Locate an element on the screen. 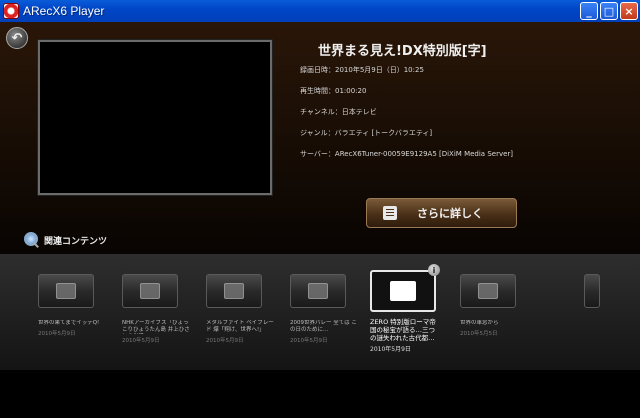 This screenshot has width=640, height=418. related-item: 世界の車窓から 2010年5月5日 is located at coordinates (495, 305).